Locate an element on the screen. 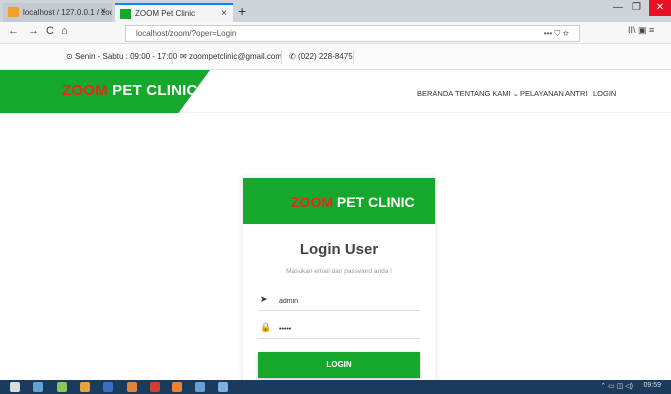 This screenshot has width=671, height=394. paper-plane-icon: ➤ is located at coordinates (264, 299).